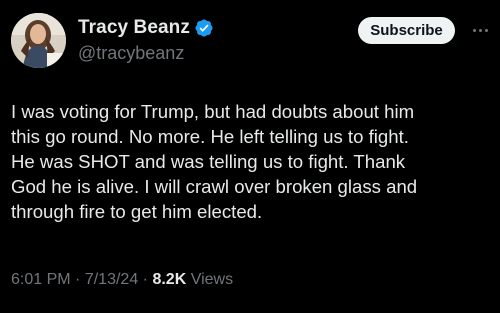 The image size is (500, 313). I want to click on avatar, so click(38, 40).